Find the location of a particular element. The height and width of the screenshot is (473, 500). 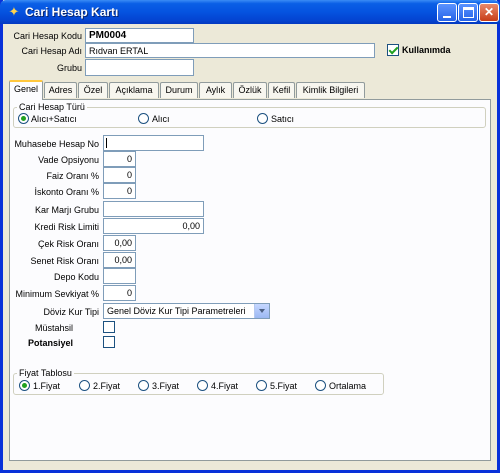

tab-durum: Durum is located at coordinates (179, 90).